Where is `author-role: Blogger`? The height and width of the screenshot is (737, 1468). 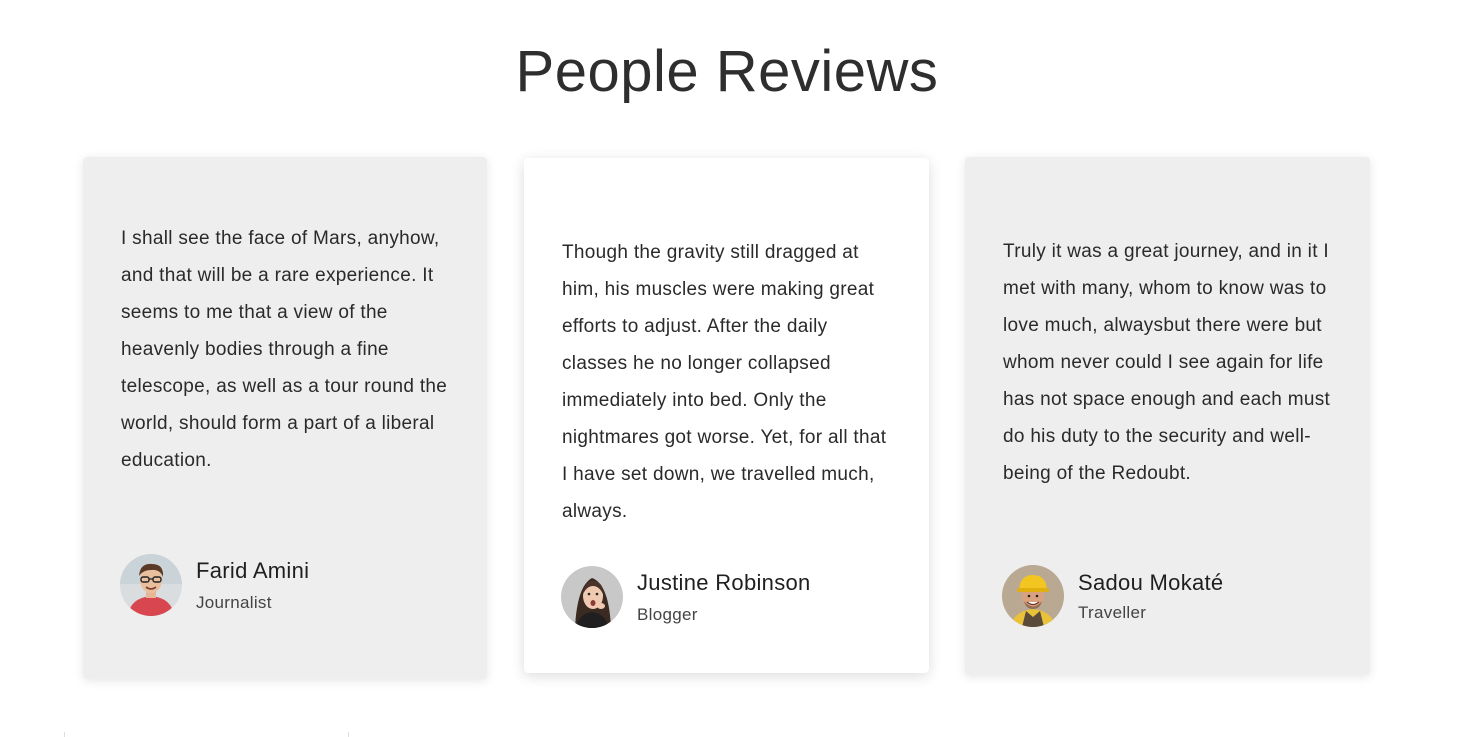 author-role: Blogger is located at coordinates (667, 614).